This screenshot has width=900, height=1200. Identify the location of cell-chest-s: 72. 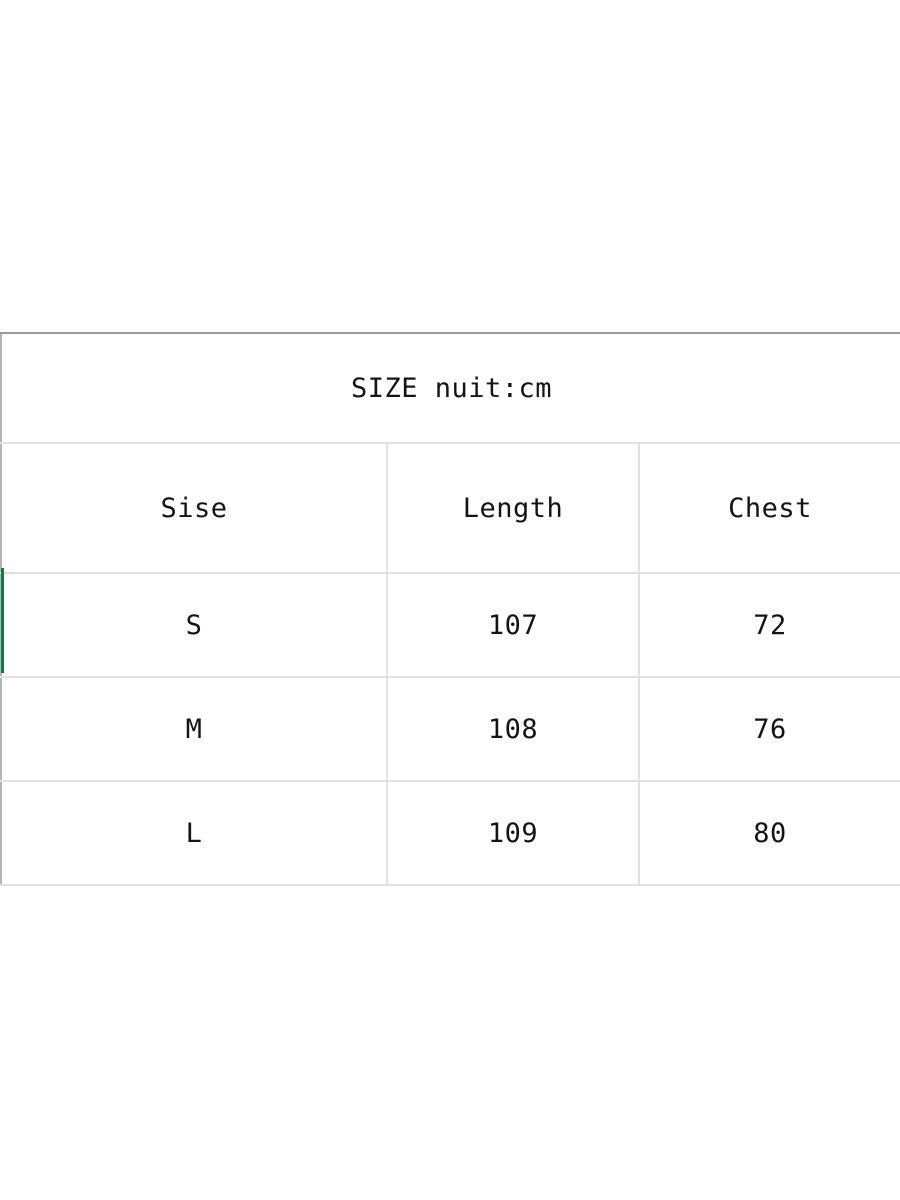
(769, 625).